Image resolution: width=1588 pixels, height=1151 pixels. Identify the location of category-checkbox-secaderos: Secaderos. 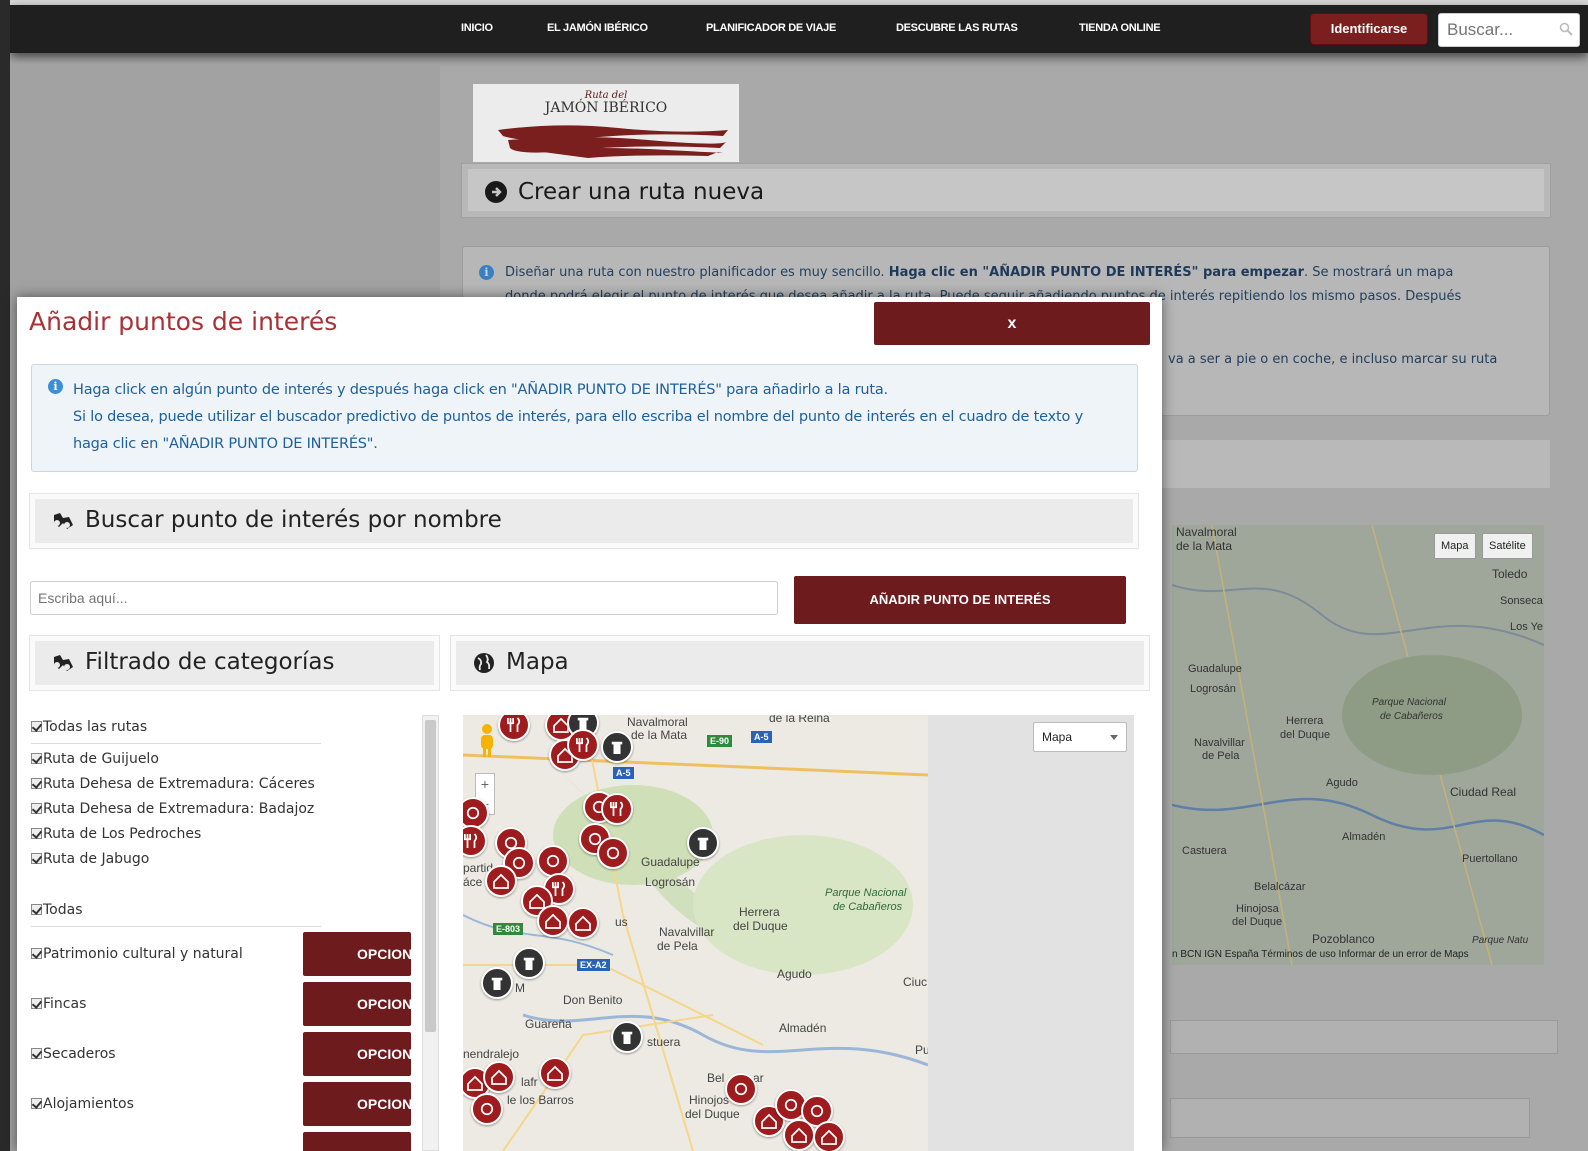
(73, 1056).